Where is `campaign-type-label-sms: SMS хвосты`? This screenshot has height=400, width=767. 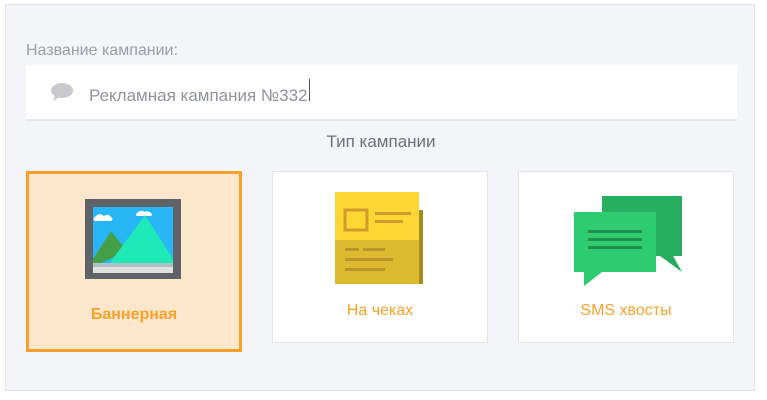 campaign-type-label-sms: SMS хвосты is located at coordinates (626, 310).